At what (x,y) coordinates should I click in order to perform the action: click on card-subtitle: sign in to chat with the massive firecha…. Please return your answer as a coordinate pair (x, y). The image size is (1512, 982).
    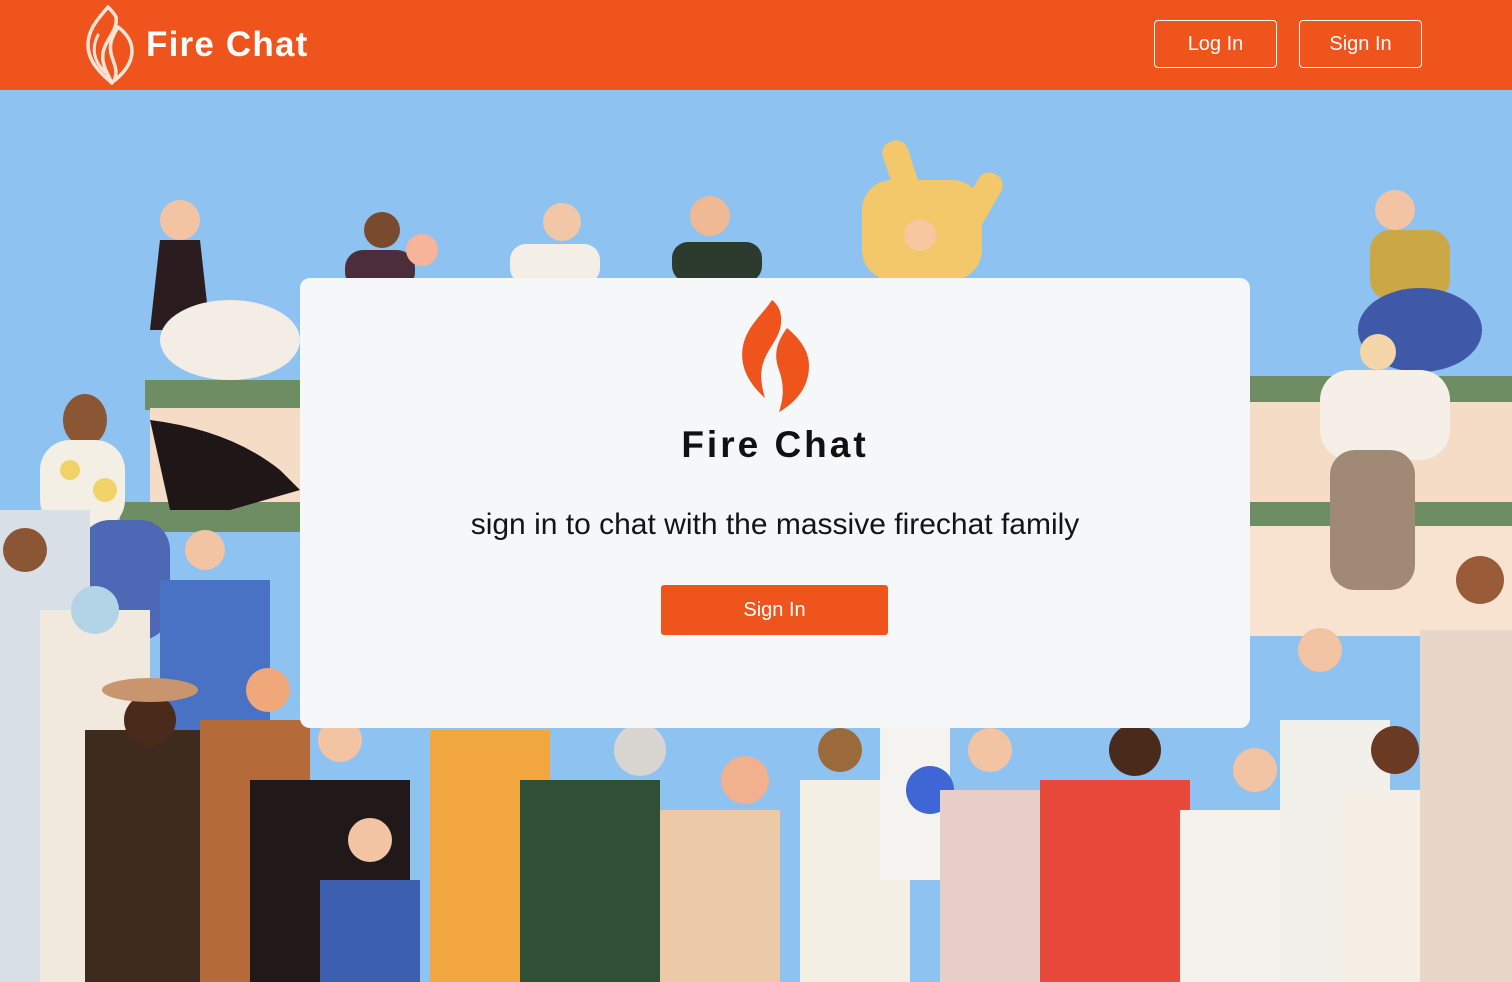
    Looking at the image, I should click on (775, 524).